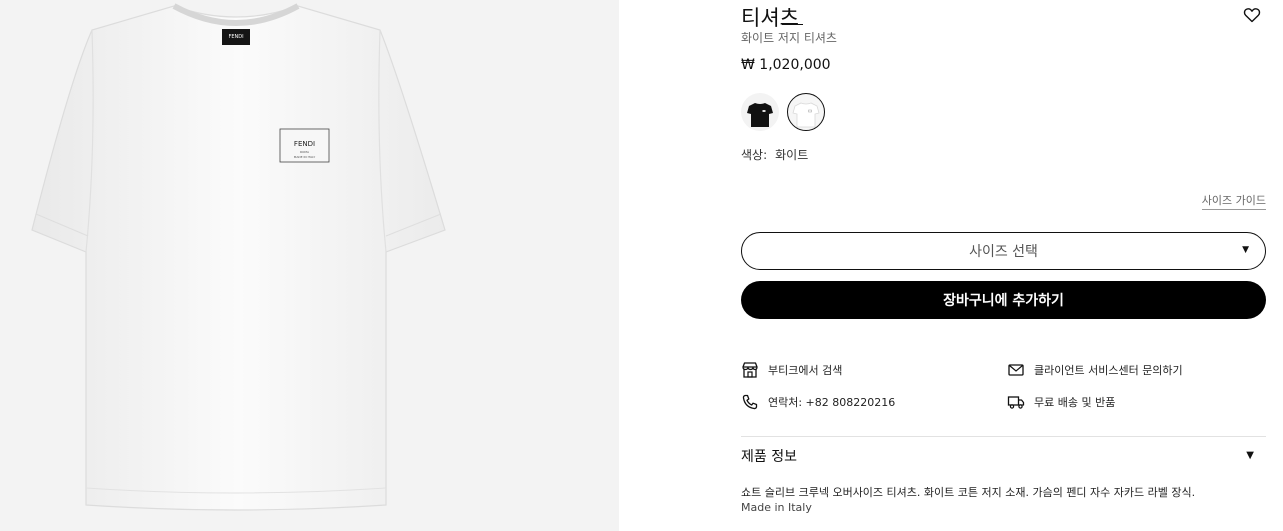  What do you see at coordinates (1108, 370) in the screenshot?
I see `client-service-label: 클라이언트 서비스센터 문의하기` at bounding box center [1108, 370].